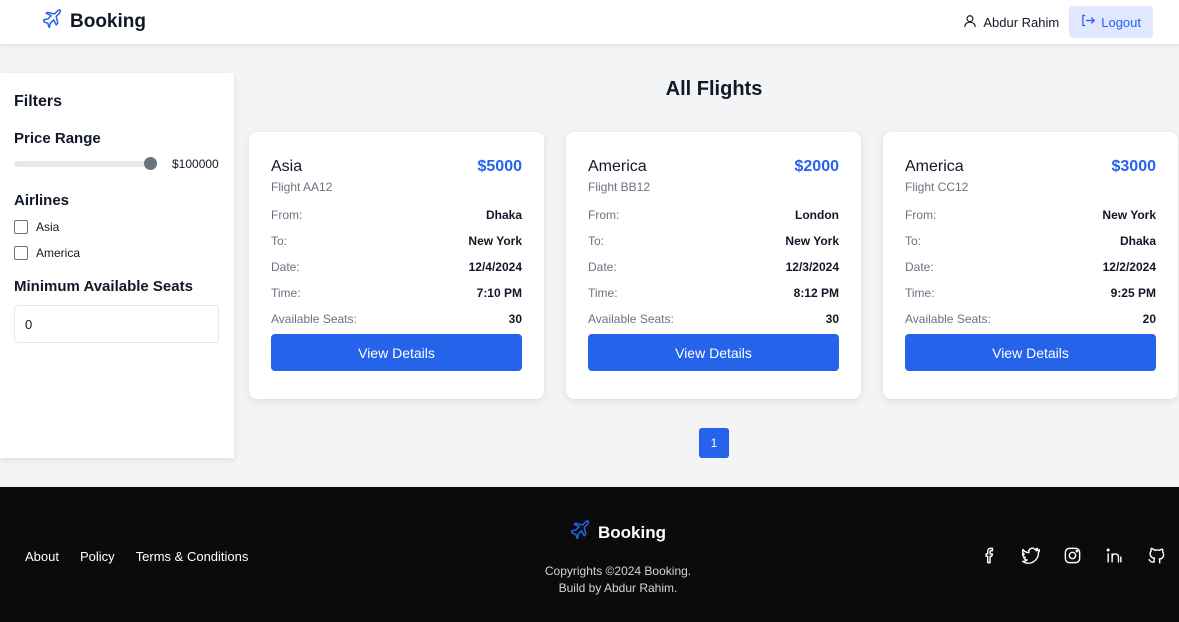  Describe the element at coordinates (1133, 293) in the screenshot. I see `time-value: 9:25 PM` at that location.